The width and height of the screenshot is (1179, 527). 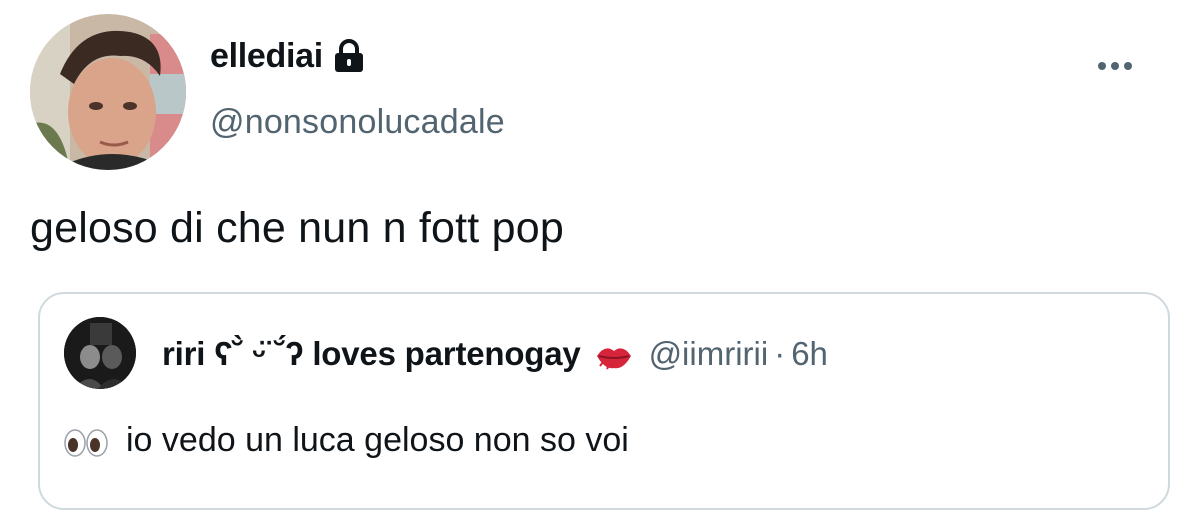 I want to click on quoted-body: io vedo un luca geloso non so voi, so click(x=346, y=440).